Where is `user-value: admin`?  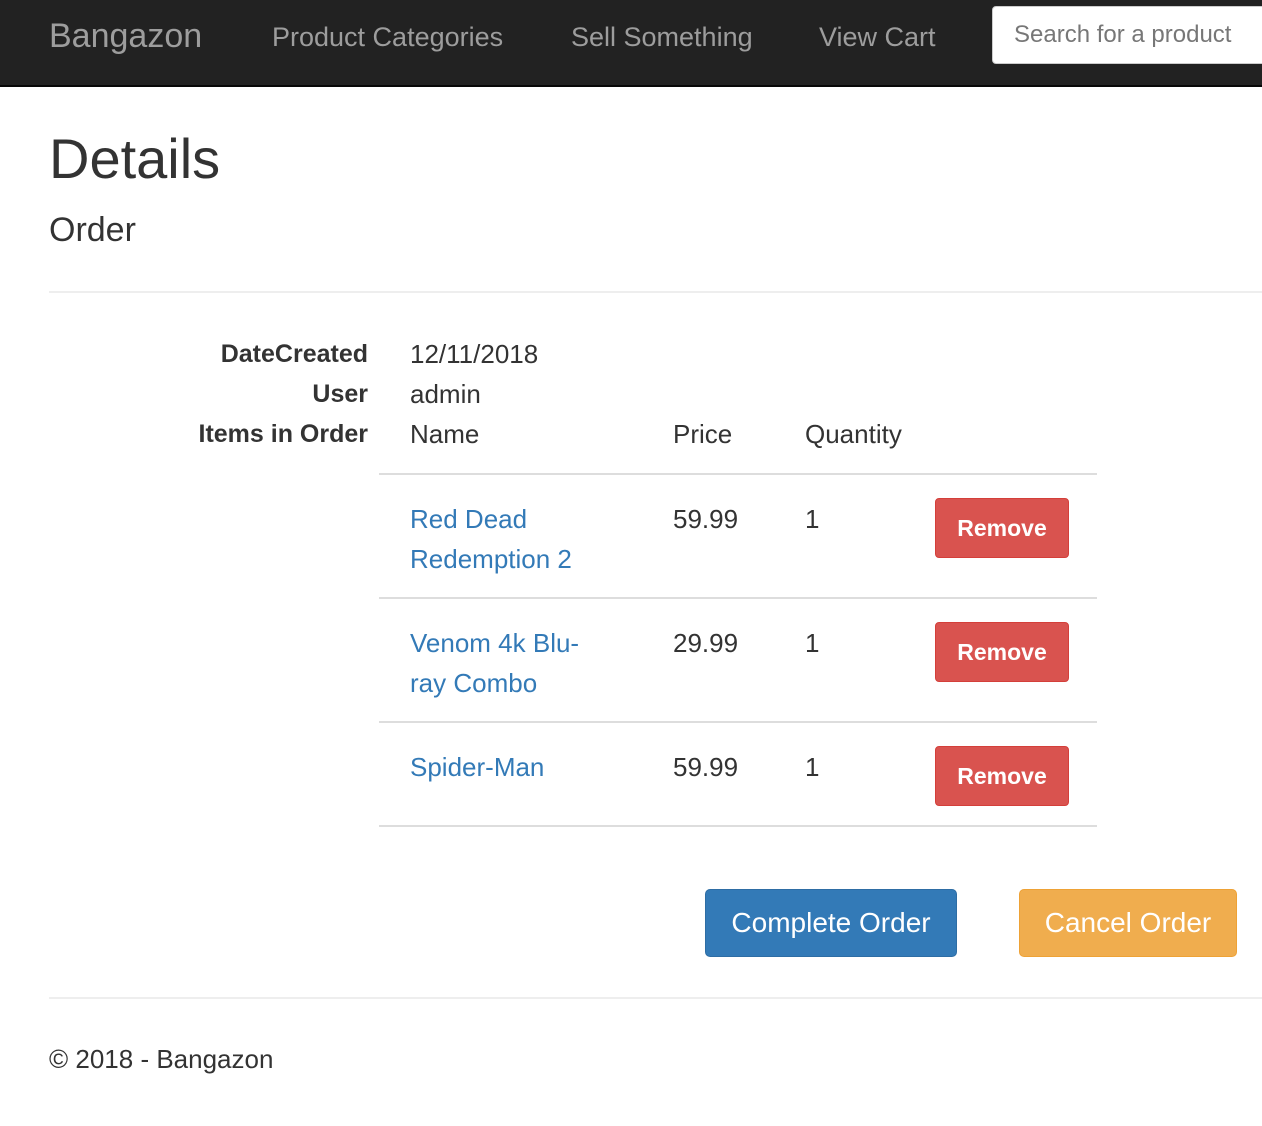
user-value: admin is located at coordinates (445, 394).